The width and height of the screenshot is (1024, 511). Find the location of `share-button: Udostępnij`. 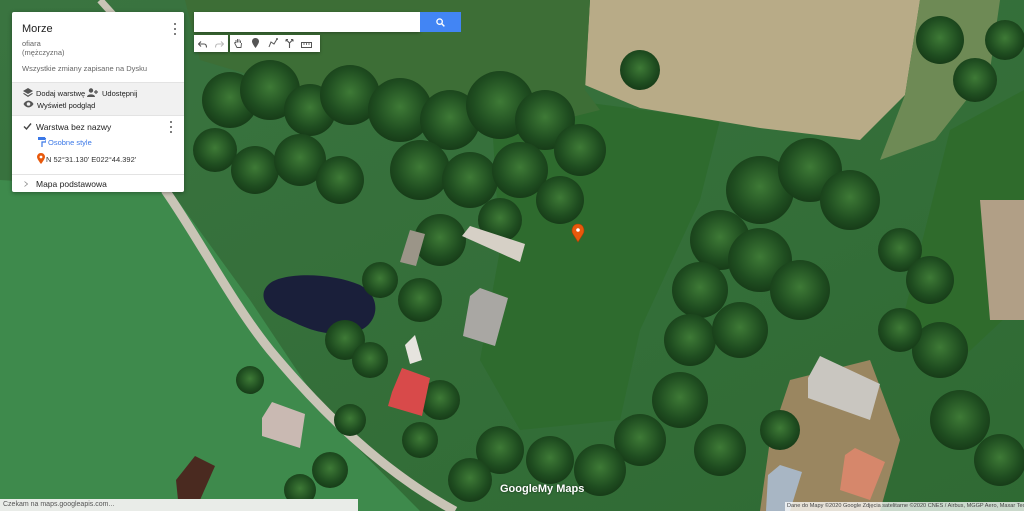

share-button: Udostępnij is located at coordinates (112, 93).